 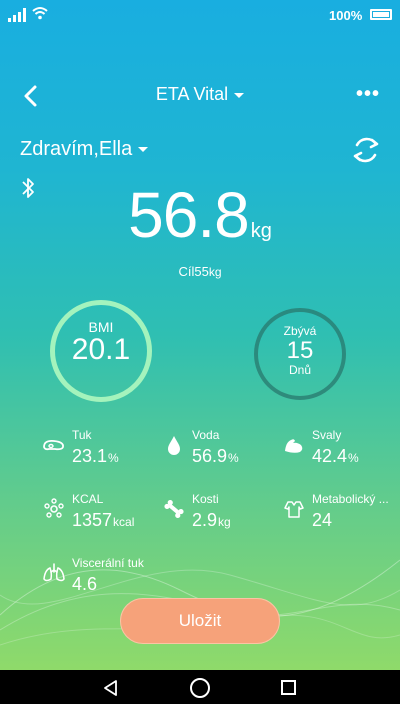 I want to click on nav-back-icon, so click(x=111, y=688).